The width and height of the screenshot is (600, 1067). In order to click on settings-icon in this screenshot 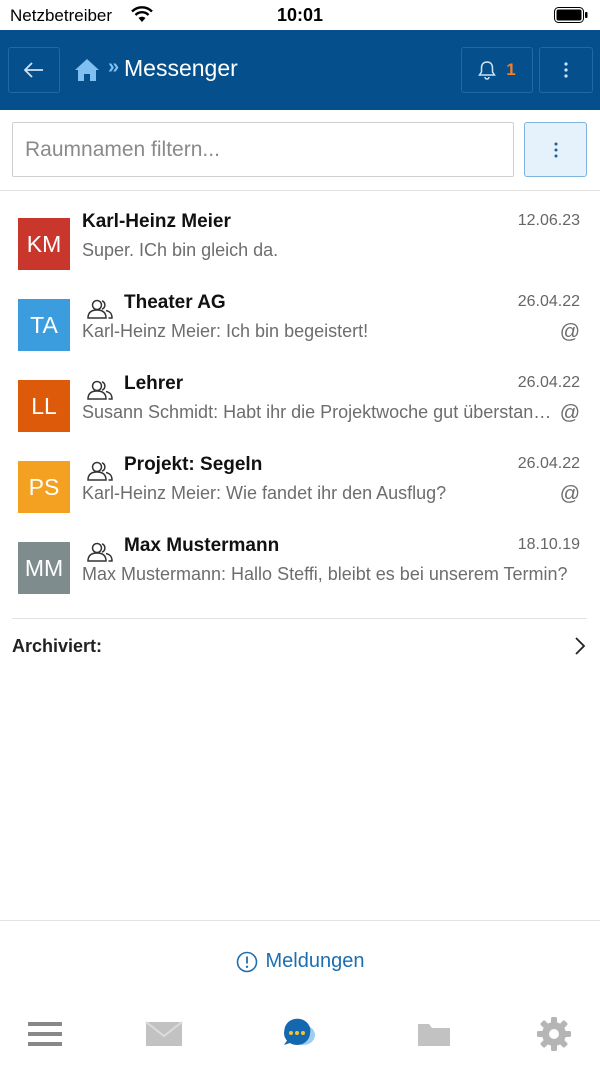, I will do `click(554, 1034)`.